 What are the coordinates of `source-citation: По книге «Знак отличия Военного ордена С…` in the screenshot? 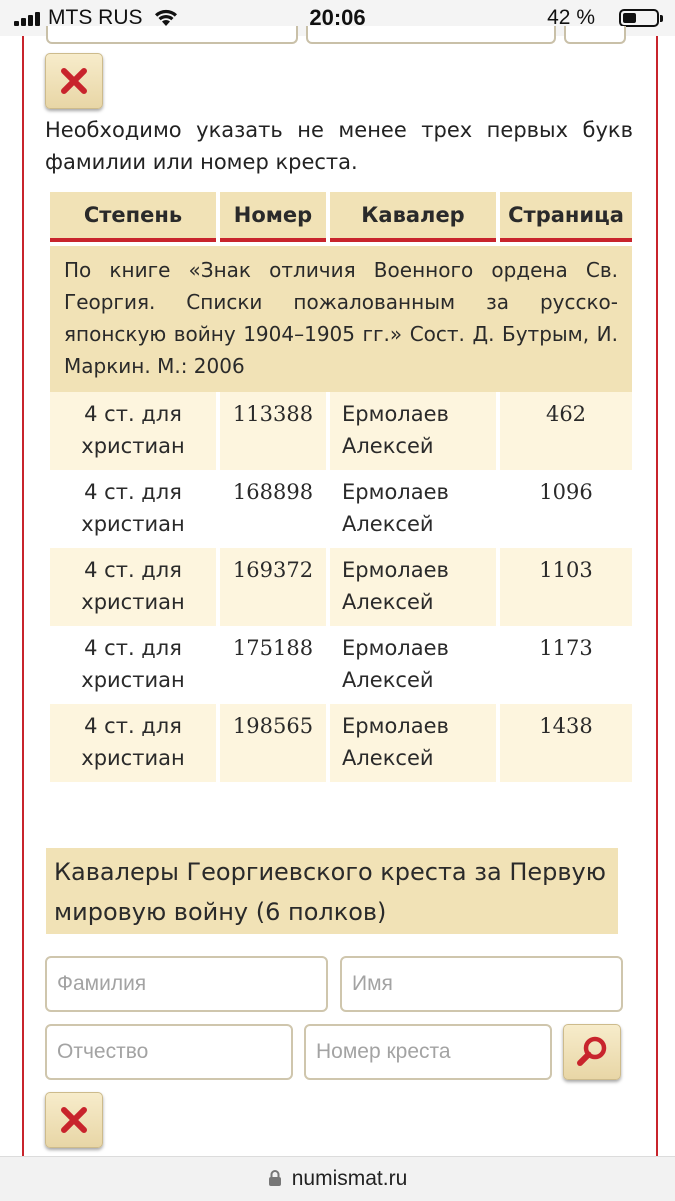 It's located at (341, 317).